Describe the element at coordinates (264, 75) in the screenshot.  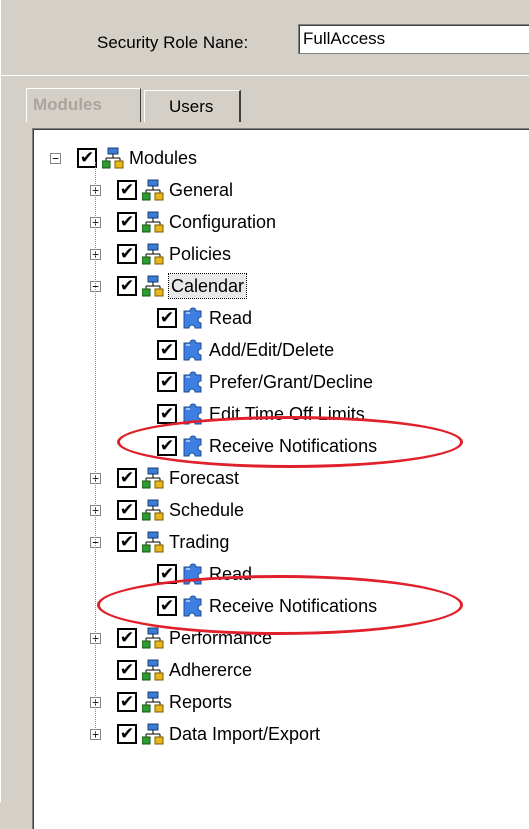
I see `section-divider` at that location.